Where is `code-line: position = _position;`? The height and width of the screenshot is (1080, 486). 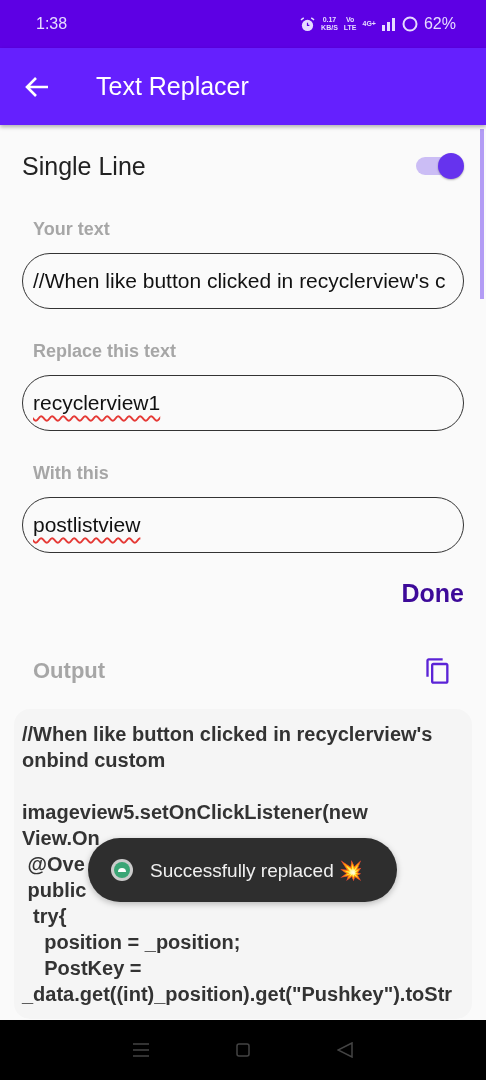
code-line: position = _position; is located at coordinates (142, 942).